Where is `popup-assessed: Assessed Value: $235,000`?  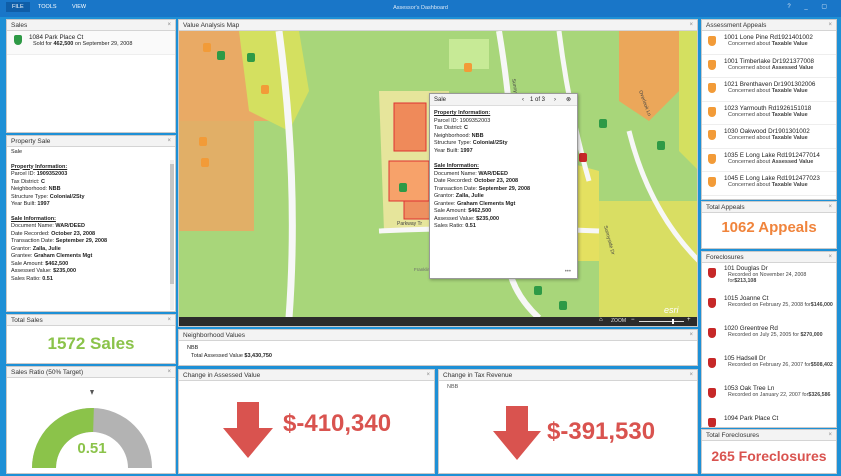
popup-assessed: Assessed Value: $235,000 is located at coordinates (467, 218).